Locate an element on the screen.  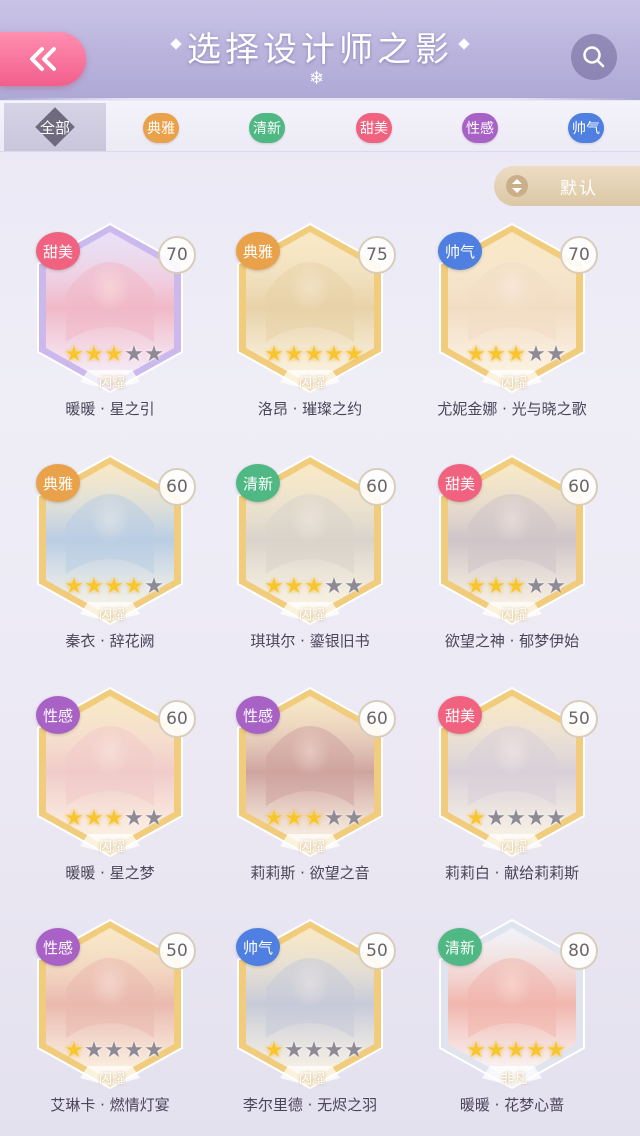
sort-label: 默认 is located at coordinates (579, 188).